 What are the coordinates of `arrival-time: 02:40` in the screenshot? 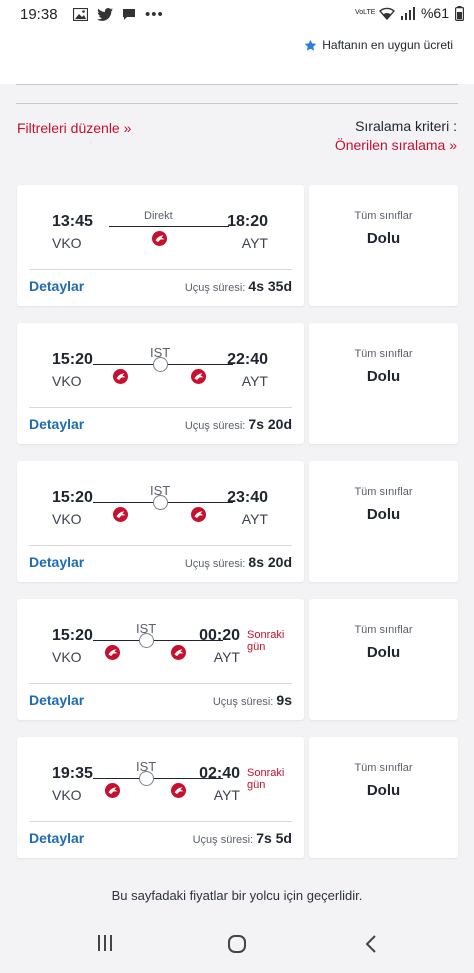 It's located at (219, 773).